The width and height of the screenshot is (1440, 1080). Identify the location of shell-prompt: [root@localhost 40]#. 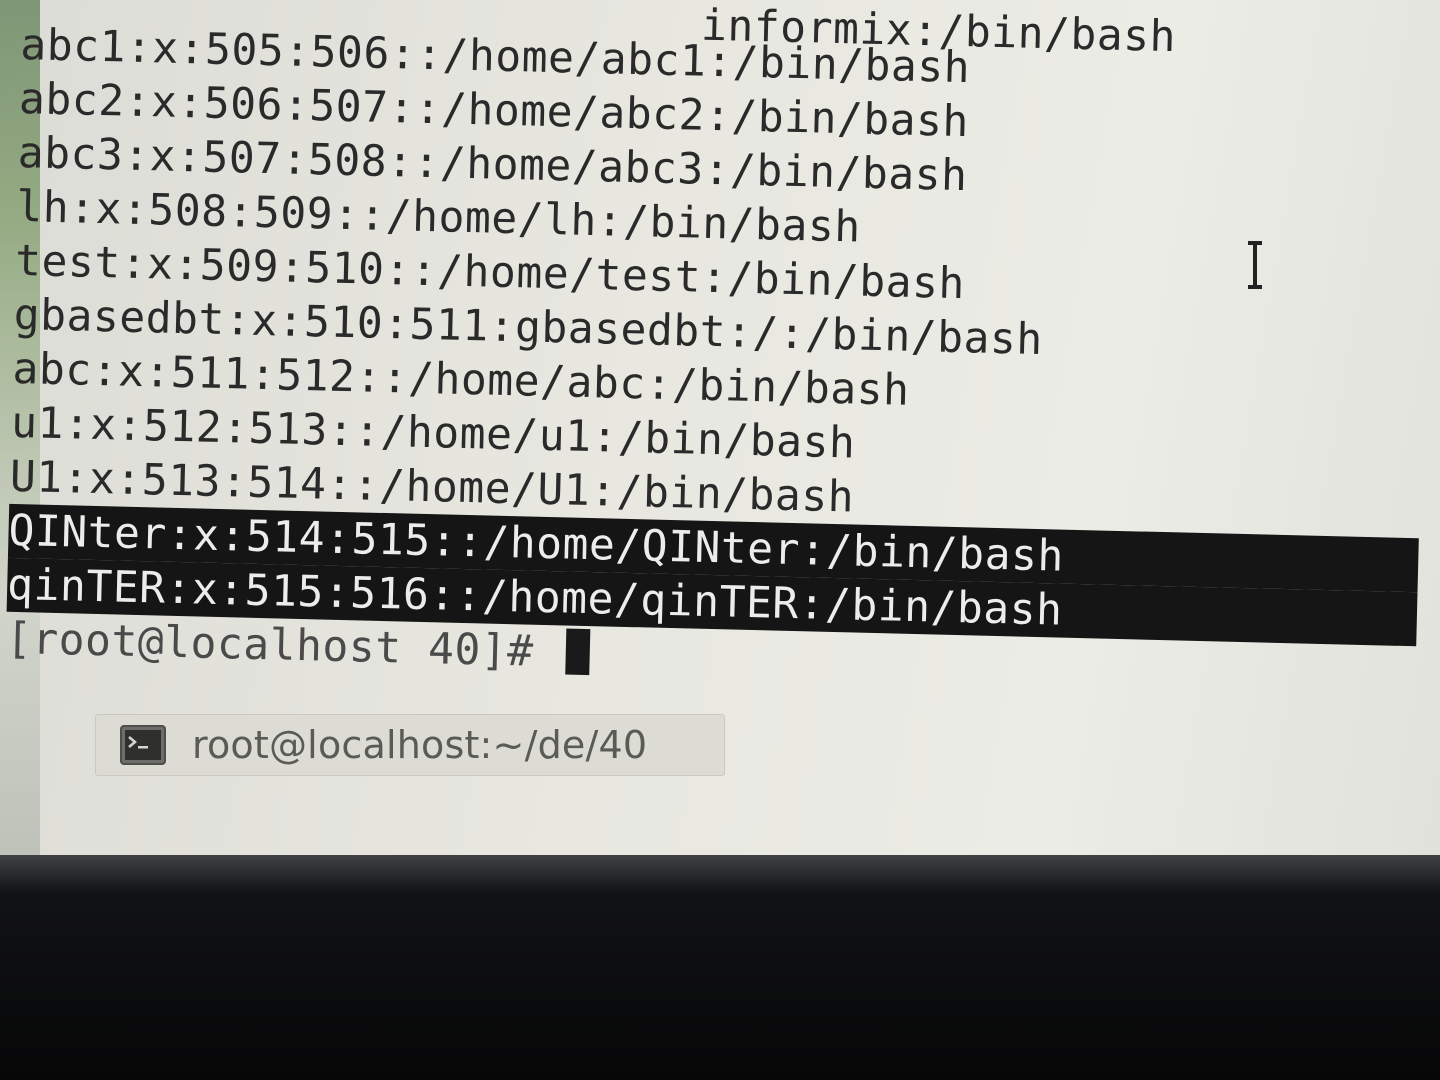
(283, 645).